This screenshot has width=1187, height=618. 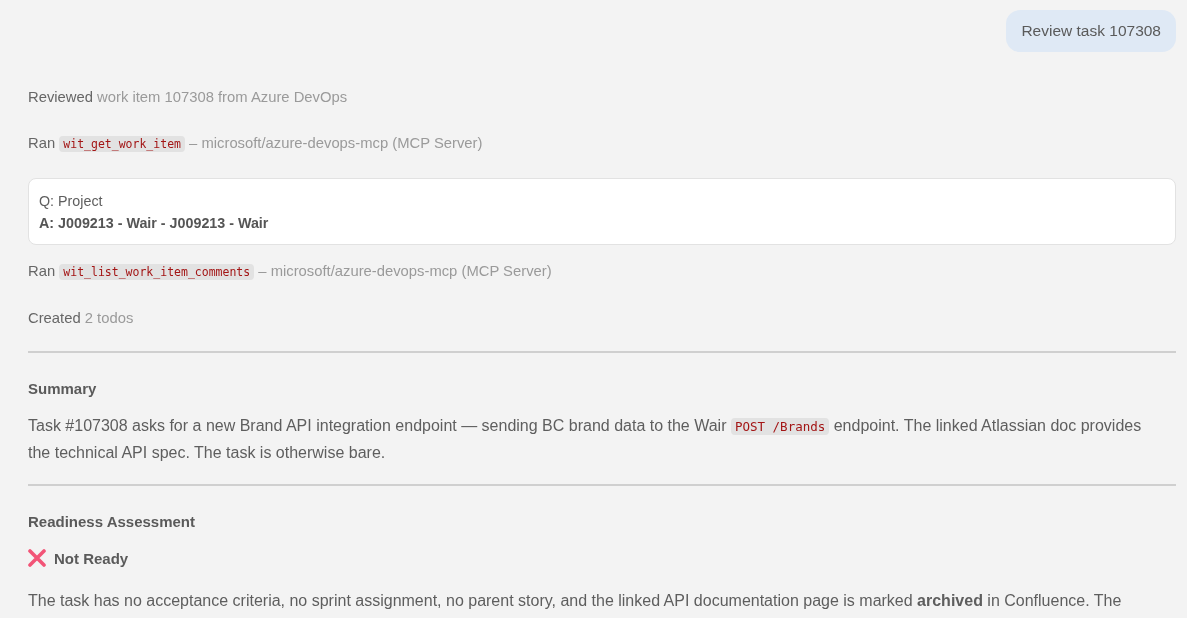 What do you see at coordinates (575, 601) in the screenshot?
I see `paragraph: The task has no acceptance criteria, no sprint assignment, no parent story, and the linked API documentation page is marked archived in Confluence. The` at bounding box center [575, 601].